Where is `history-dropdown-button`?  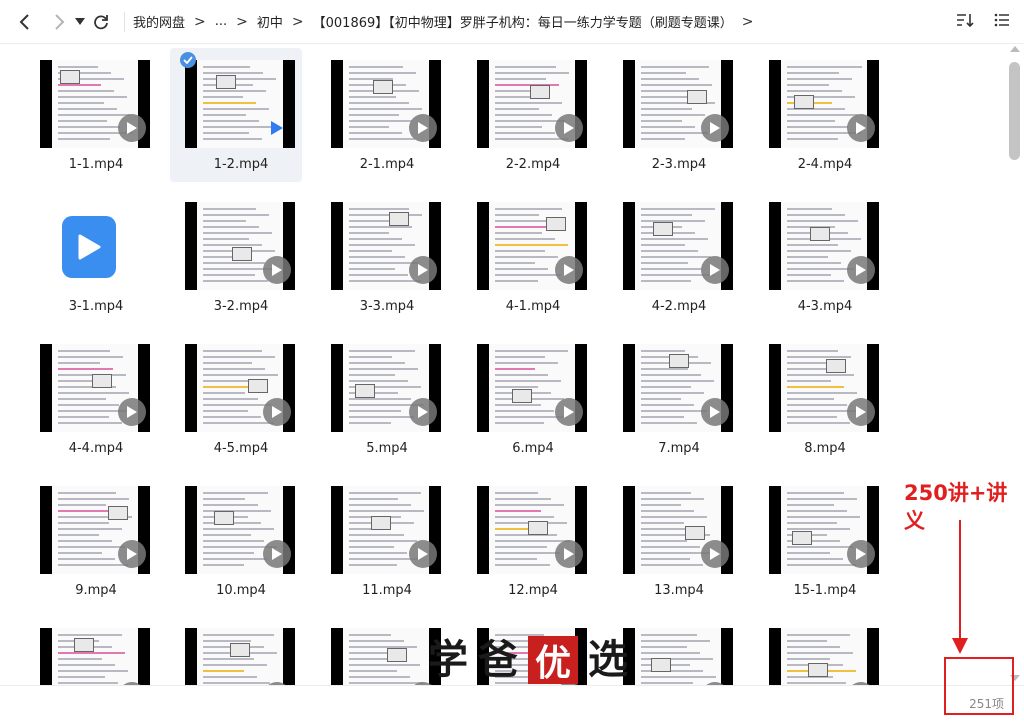 history-dropdown-button is located at coordinates (80, 22).